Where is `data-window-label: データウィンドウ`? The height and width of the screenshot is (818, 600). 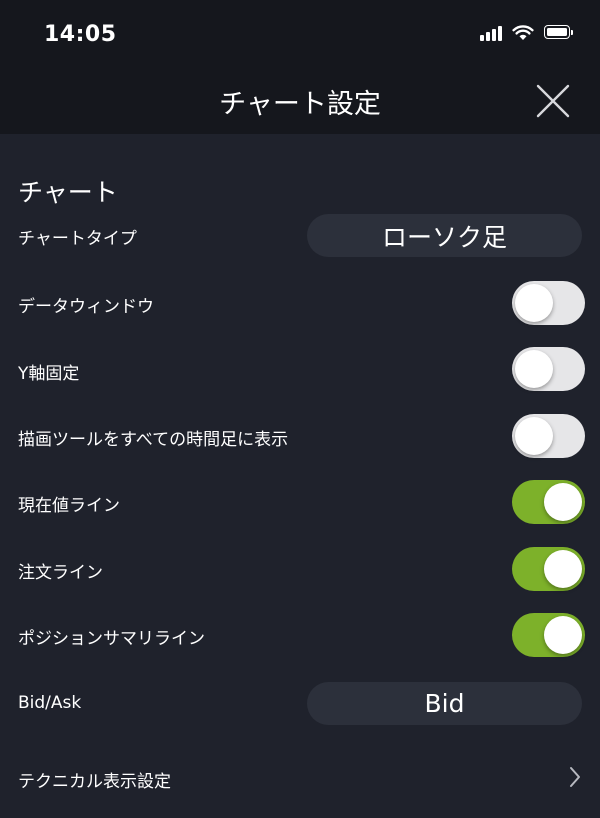 data-window-label: データウィンドウ is located at coordinates (86, 307).